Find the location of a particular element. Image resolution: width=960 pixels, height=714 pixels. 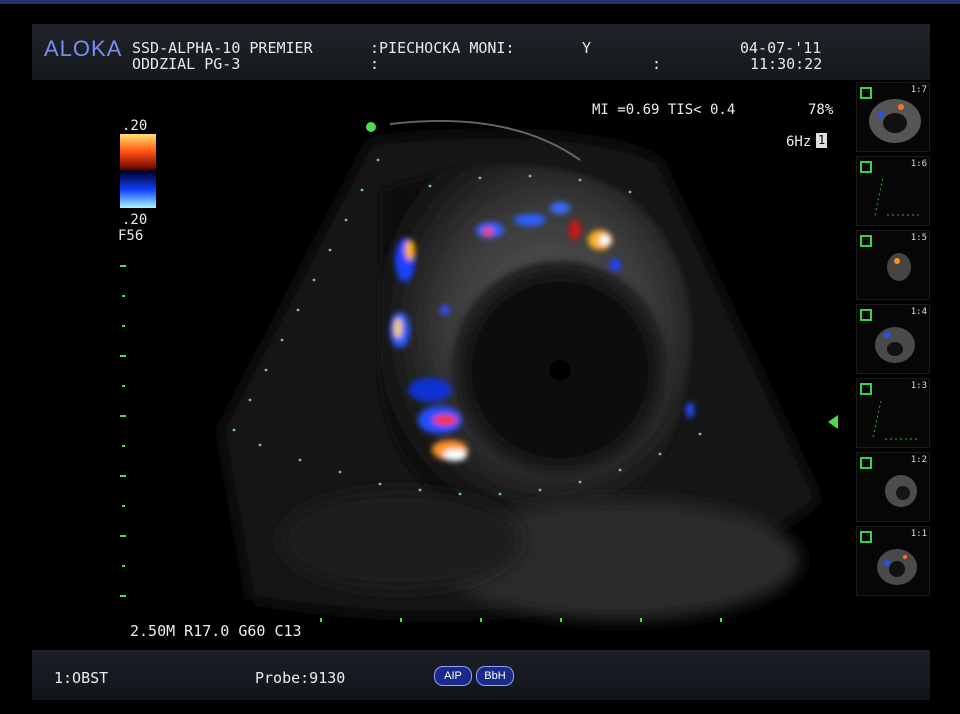

imaging-parameters: 2.50M R17.0 G60 C13 is located at coordinates (216, 631).